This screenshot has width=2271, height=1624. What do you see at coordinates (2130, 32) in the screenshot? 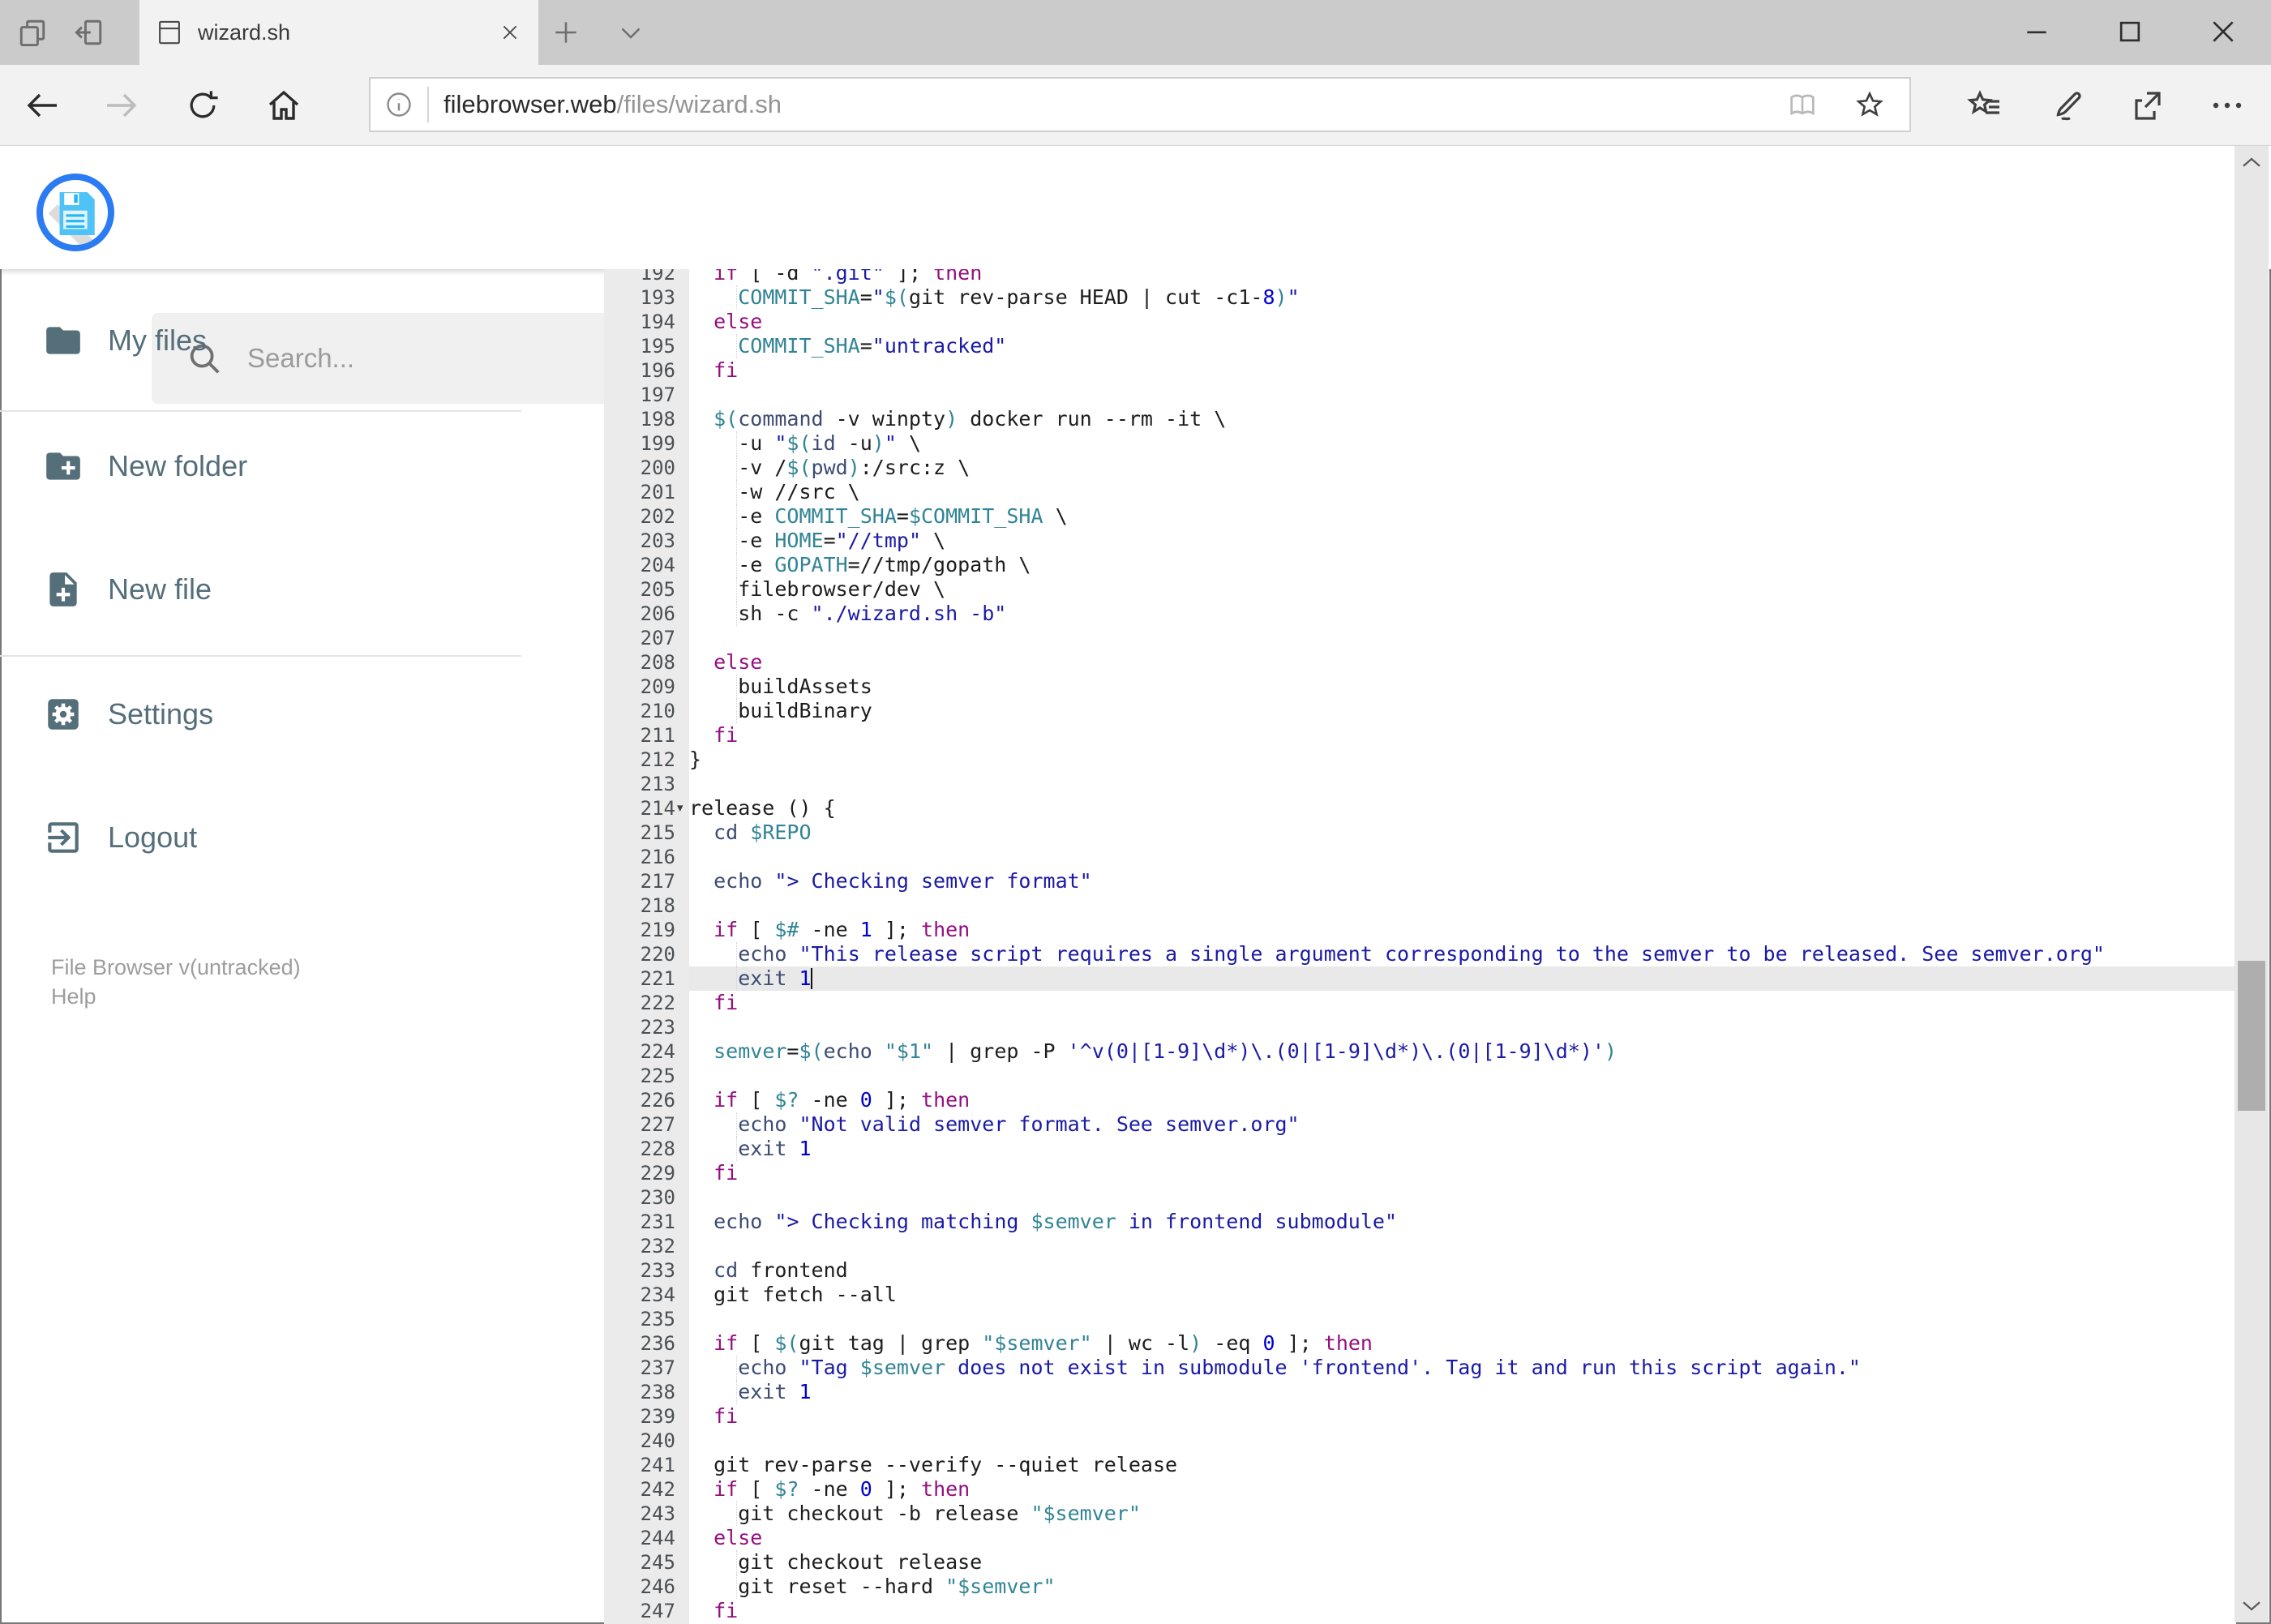
I see `maximize-button` at bounding box center [2130, 32].